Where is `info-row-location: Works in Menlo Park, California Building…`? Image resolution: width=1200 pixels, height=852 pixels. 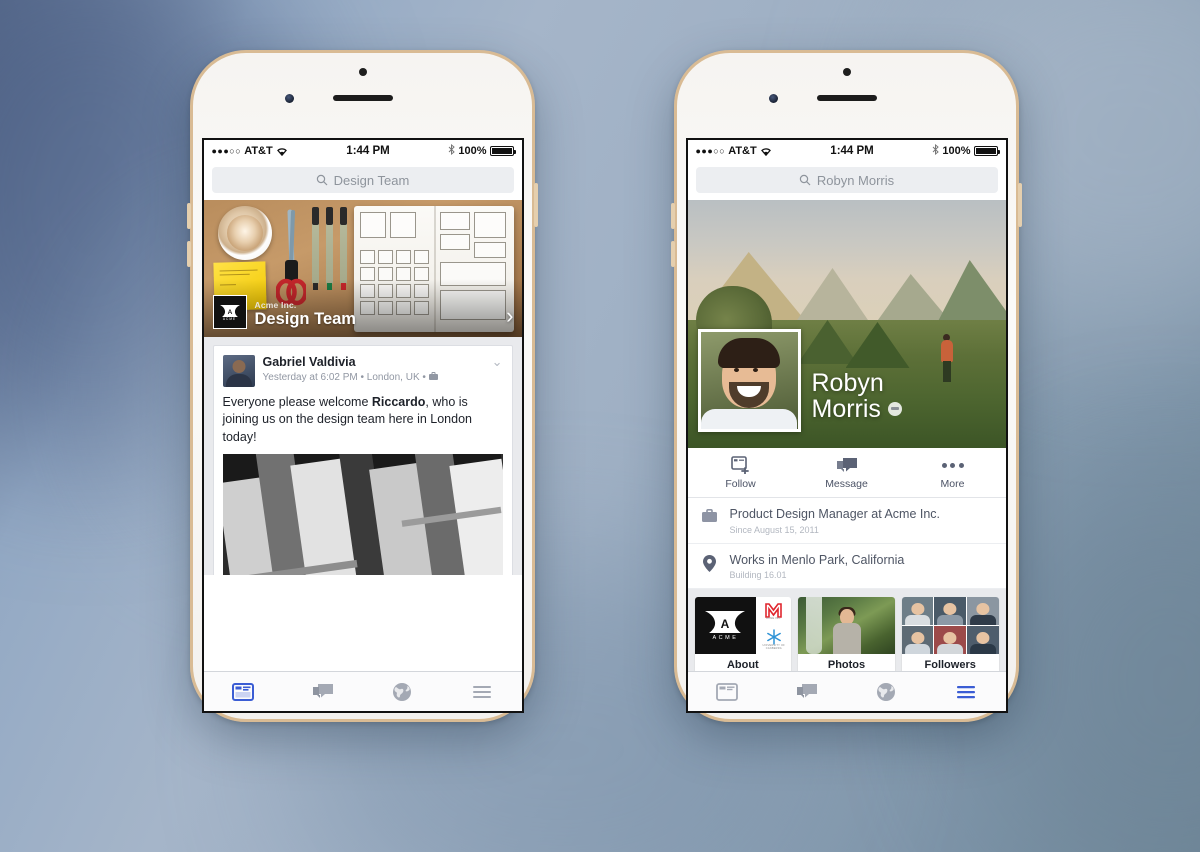 info-row-location: Works in Menlo Park, California Building… is located at coordinates (846, 566).